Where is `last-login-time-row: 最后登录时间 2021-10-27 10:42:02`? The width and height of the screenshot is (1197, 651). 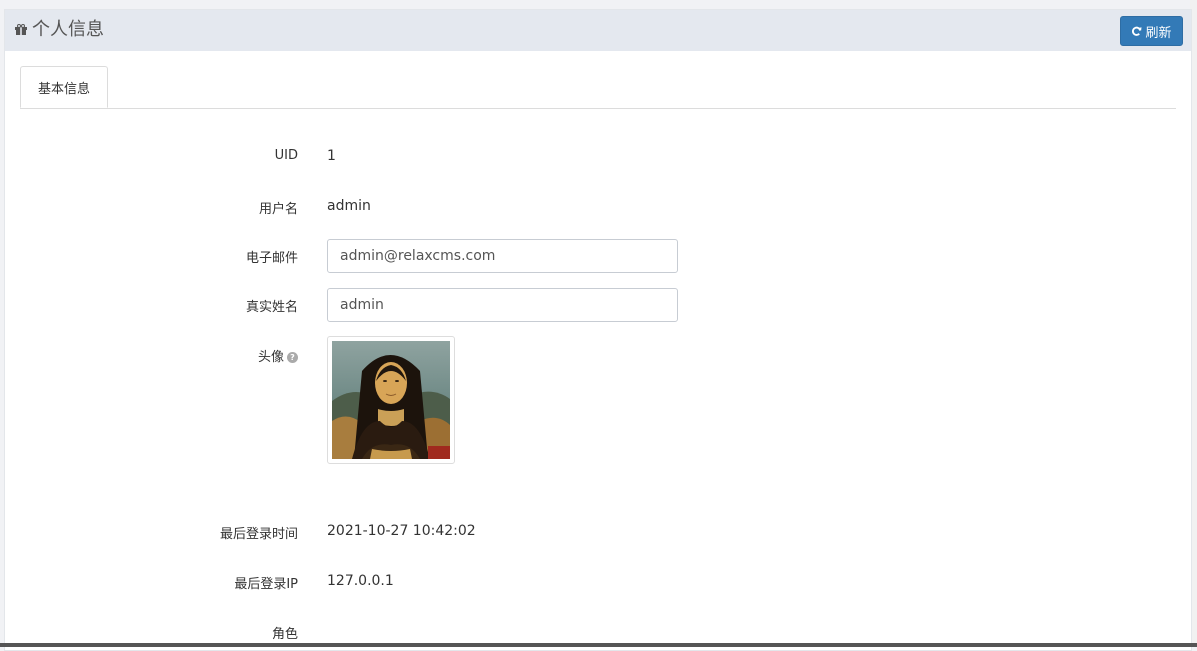
last-login-time-row: 最后登录时间 2021-10-27 10:42:02 is located at coordinates (598, 532).